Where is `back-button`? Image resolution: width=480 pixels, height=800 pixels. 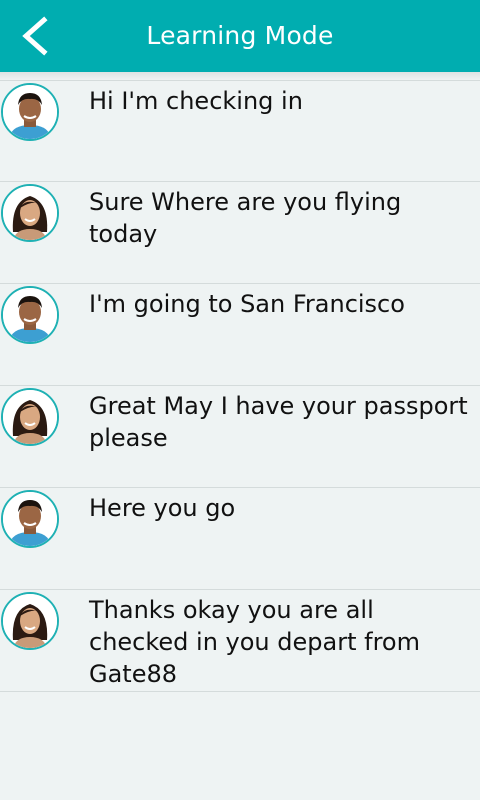 back-button is located at coordinates (36, 36).